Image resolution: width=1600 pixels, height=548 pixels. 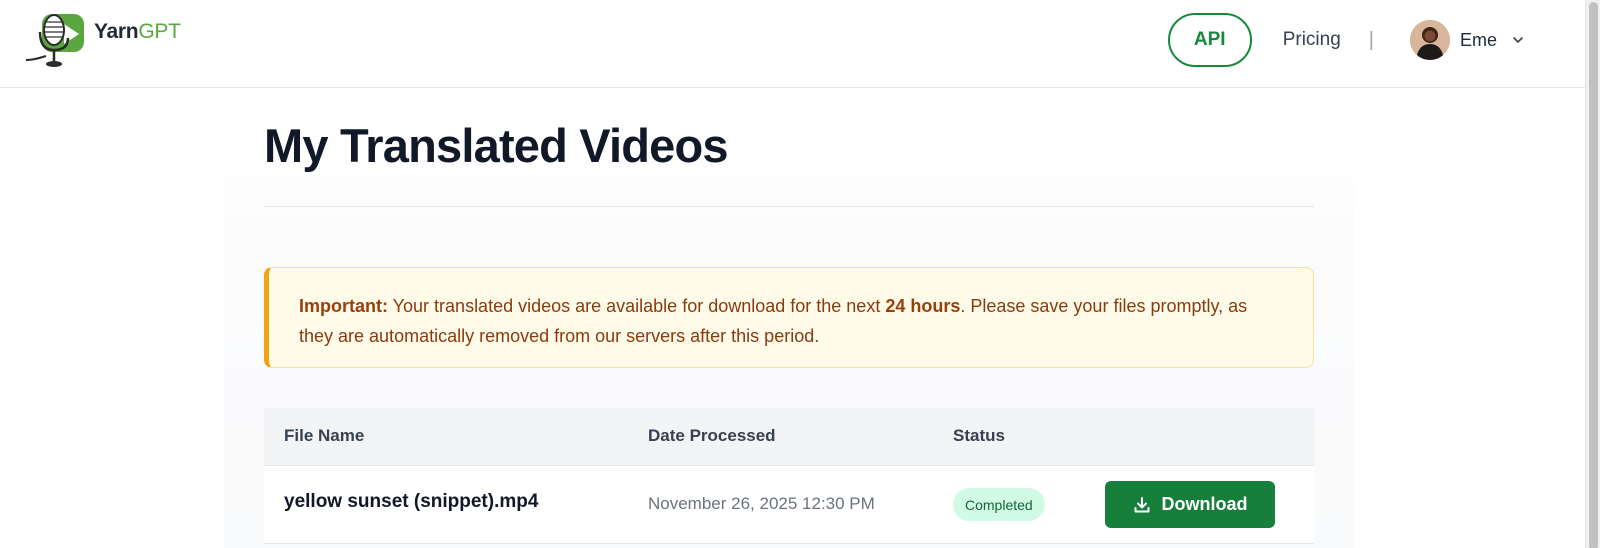 What do you see at coordinates (712, 435) in the screenshot?
I see `column-header-date-processed: Date Processed` at bounding box center [712, 435].